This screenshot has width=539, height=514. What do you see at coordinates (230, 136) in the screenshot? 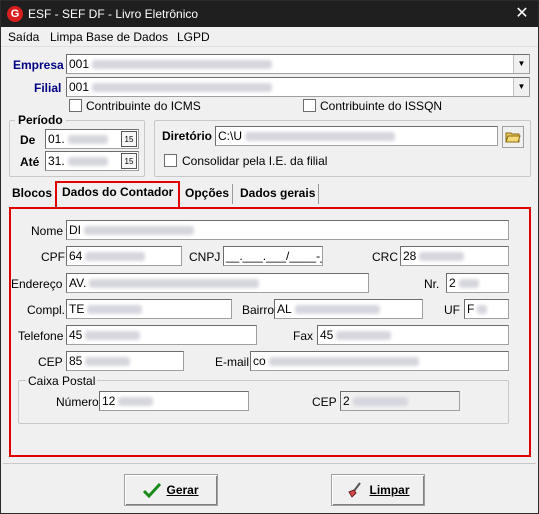
I see `diretorio-value: C:\U` at bounding box center [230, 136].